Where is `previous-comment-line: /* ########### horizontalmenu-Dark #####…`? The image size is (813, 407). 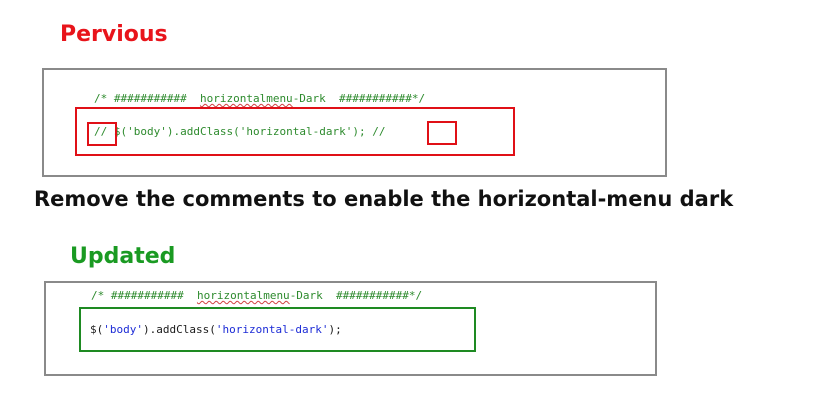 previous-comment-line: /* ########### horizontalmenu-Dark #####… is located at coordinates (259, 99).